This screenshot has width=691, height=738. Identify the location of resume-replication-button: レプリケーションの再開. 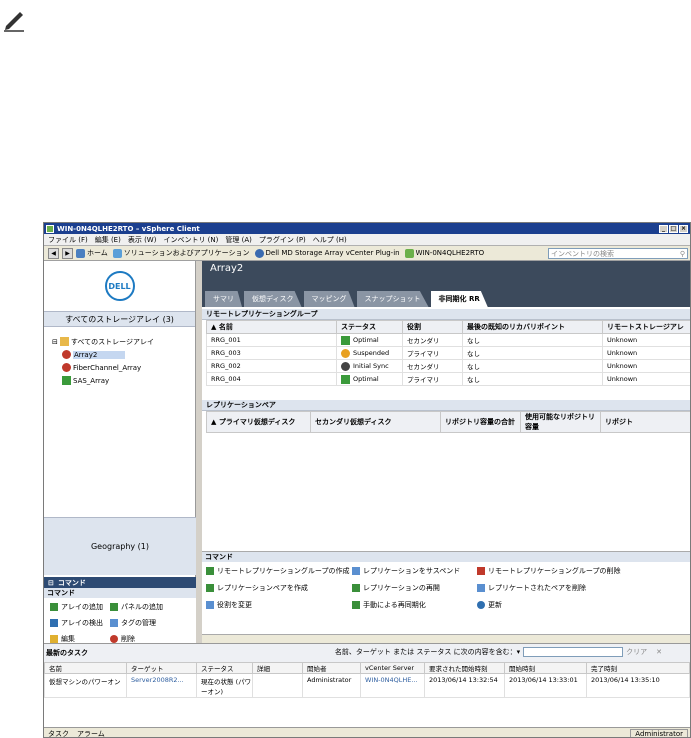
(414, 588).